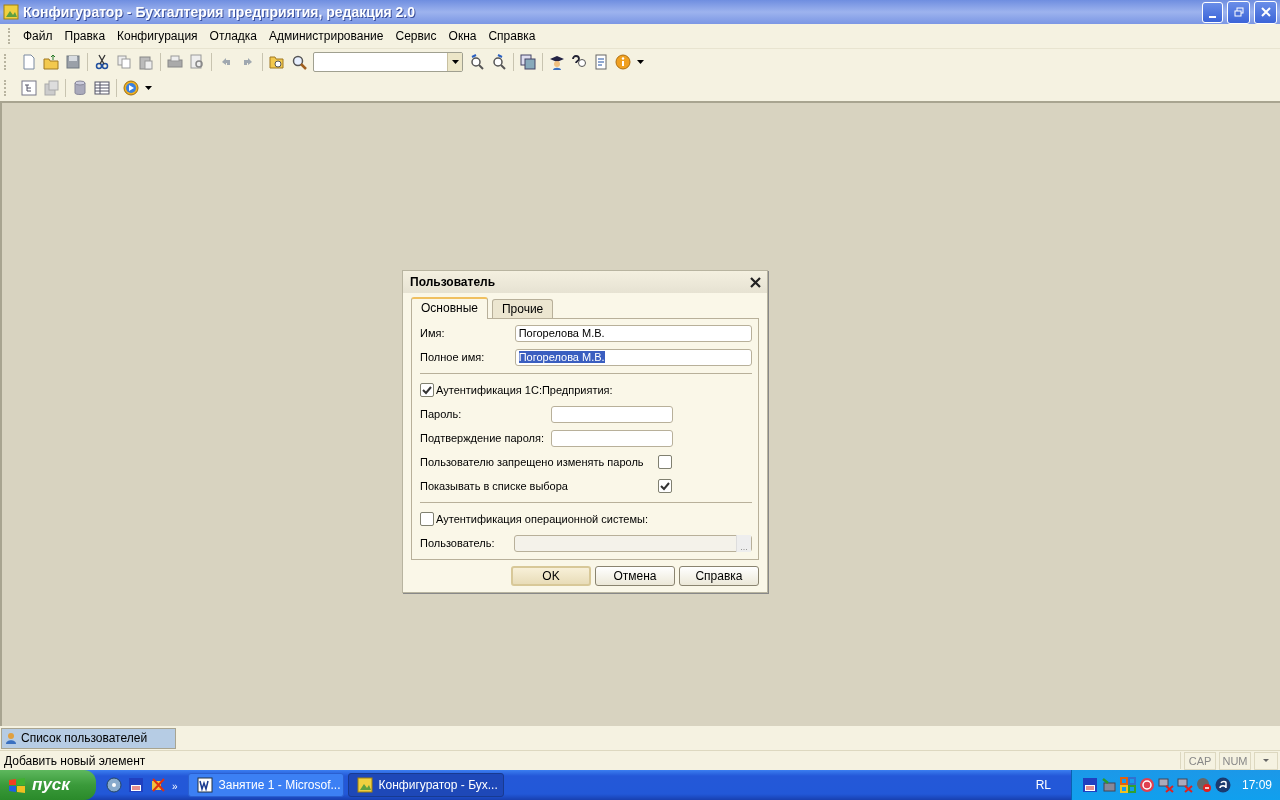 This screenshot has height=800, width=1280. Describe the element at coordinates (175, 62) in the screenshot. I see `printer-icon` at that location.